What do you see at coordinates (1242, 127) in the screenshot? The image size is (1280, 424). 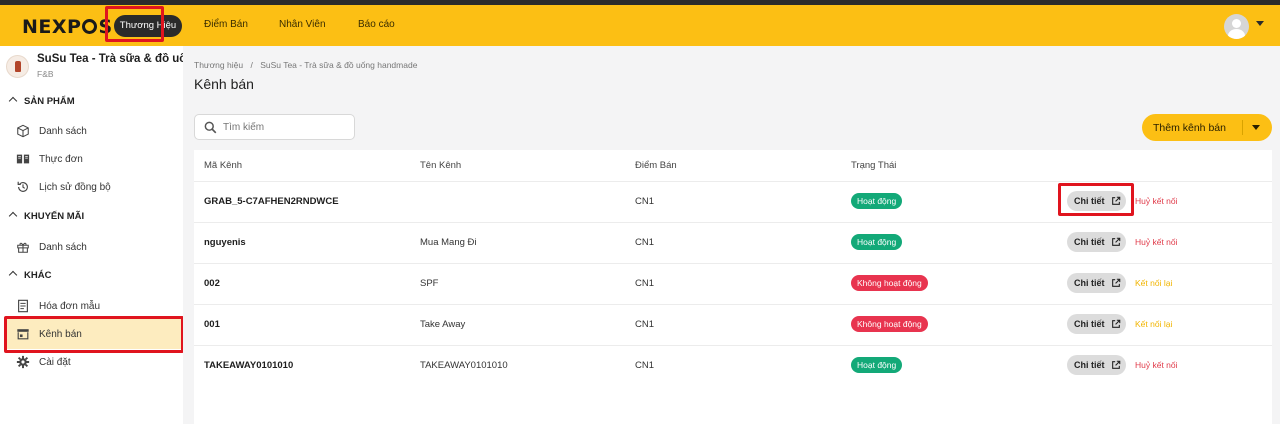 I see `button-divider` at bounding box center [1242, 127].